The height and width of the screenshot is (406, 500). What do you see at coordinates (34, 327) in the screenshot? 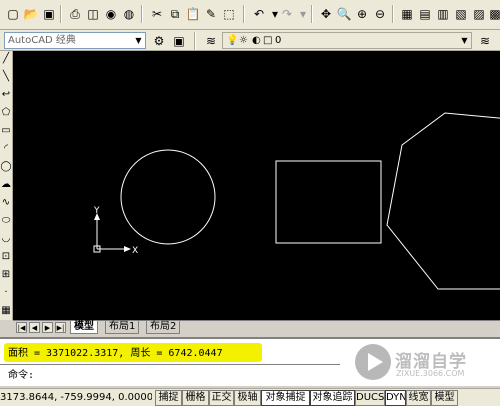
I see `prev-tab-icon: ◀` at bounding box center [34, 327].